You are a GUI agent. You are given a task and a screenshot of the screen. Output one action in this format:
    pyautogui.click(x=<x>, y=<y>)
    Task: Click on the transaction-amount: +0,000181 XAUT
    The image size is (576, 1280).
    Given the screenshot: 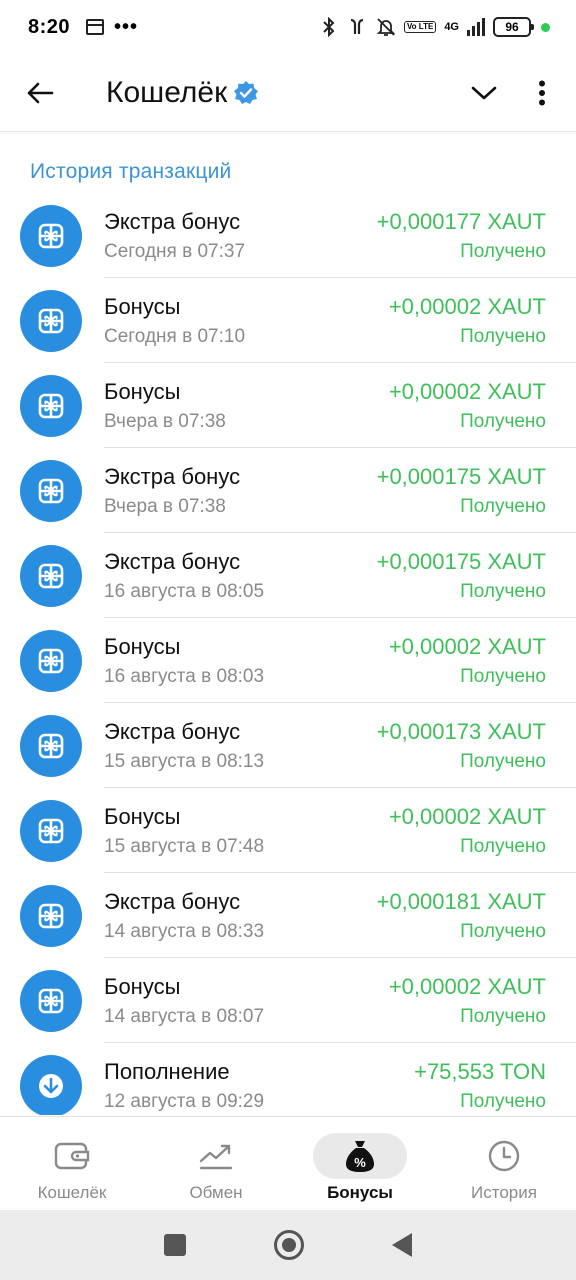 What is the action you would take?
    pyautogui.click(x=461, y=901)
    